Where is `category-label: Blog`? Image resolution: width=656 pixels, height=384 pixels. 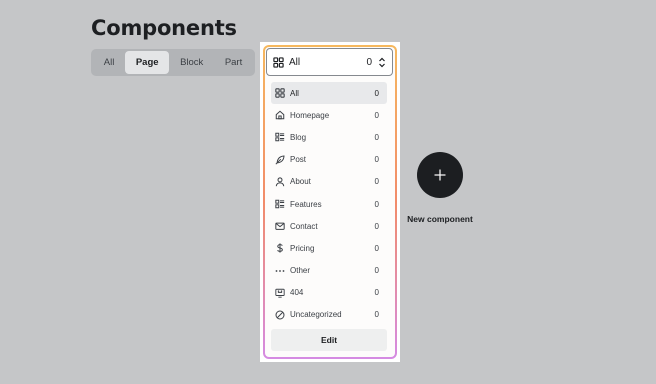 category-label: Blog is located at coordinates (298, 137).